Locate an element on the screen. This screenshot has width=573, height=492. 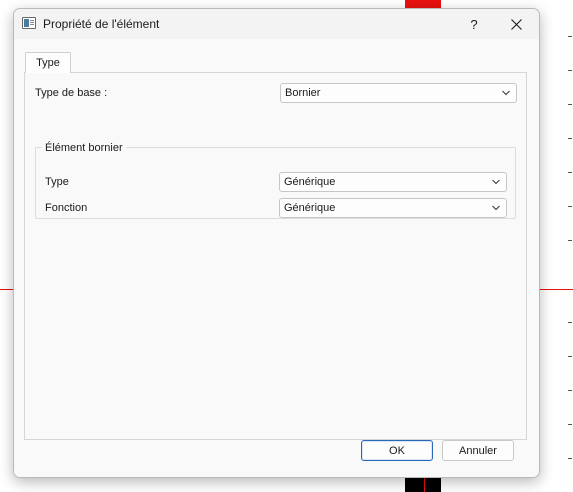
type-label: Type is located at coordinates (57, 182).